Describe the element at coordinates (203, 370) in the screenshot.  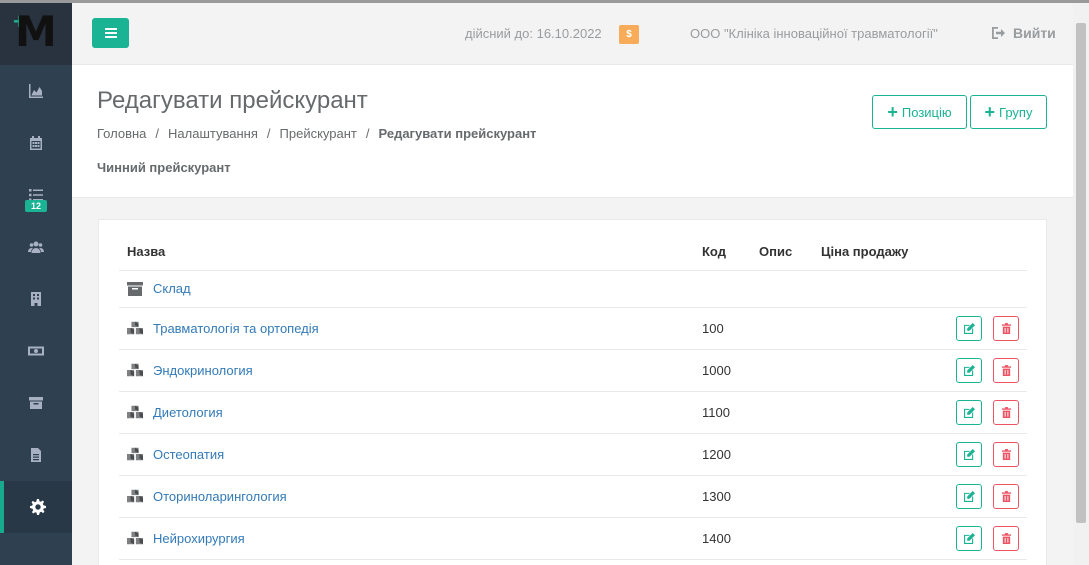
I see `group-link: Эндокринология` at that location.